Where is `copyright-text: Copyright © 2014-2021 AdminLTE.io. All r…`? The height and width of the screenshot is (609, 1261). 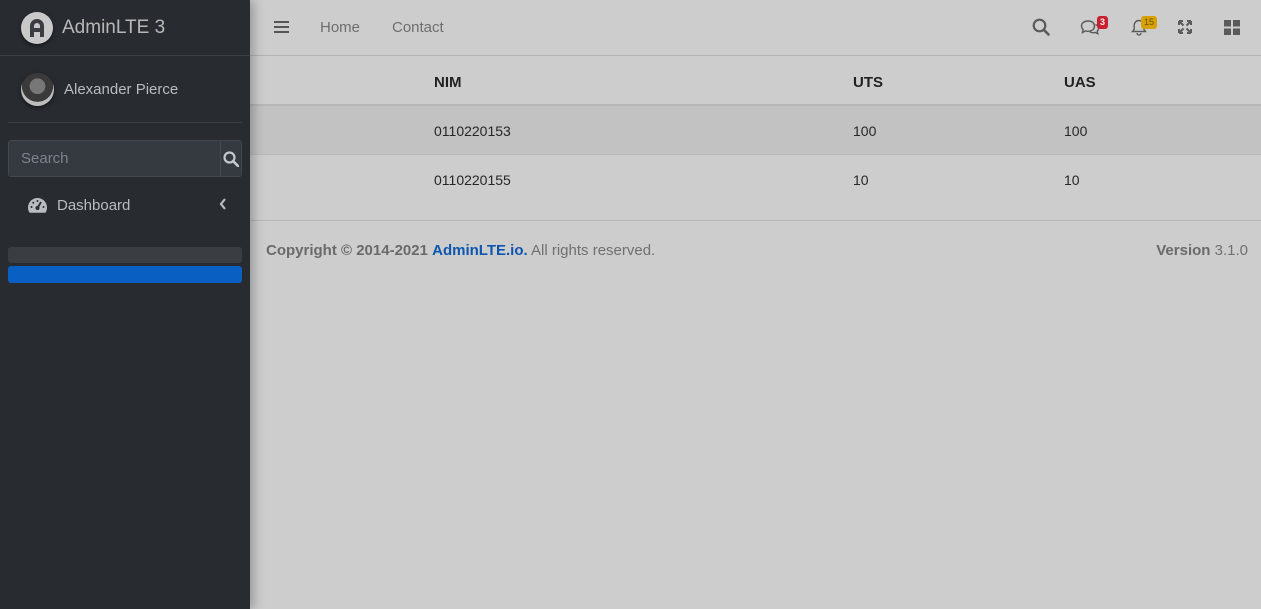 copyright-text: Copyright © 2014-2021 AdminLTE.io. All r… is located at coordinates (460, 250).